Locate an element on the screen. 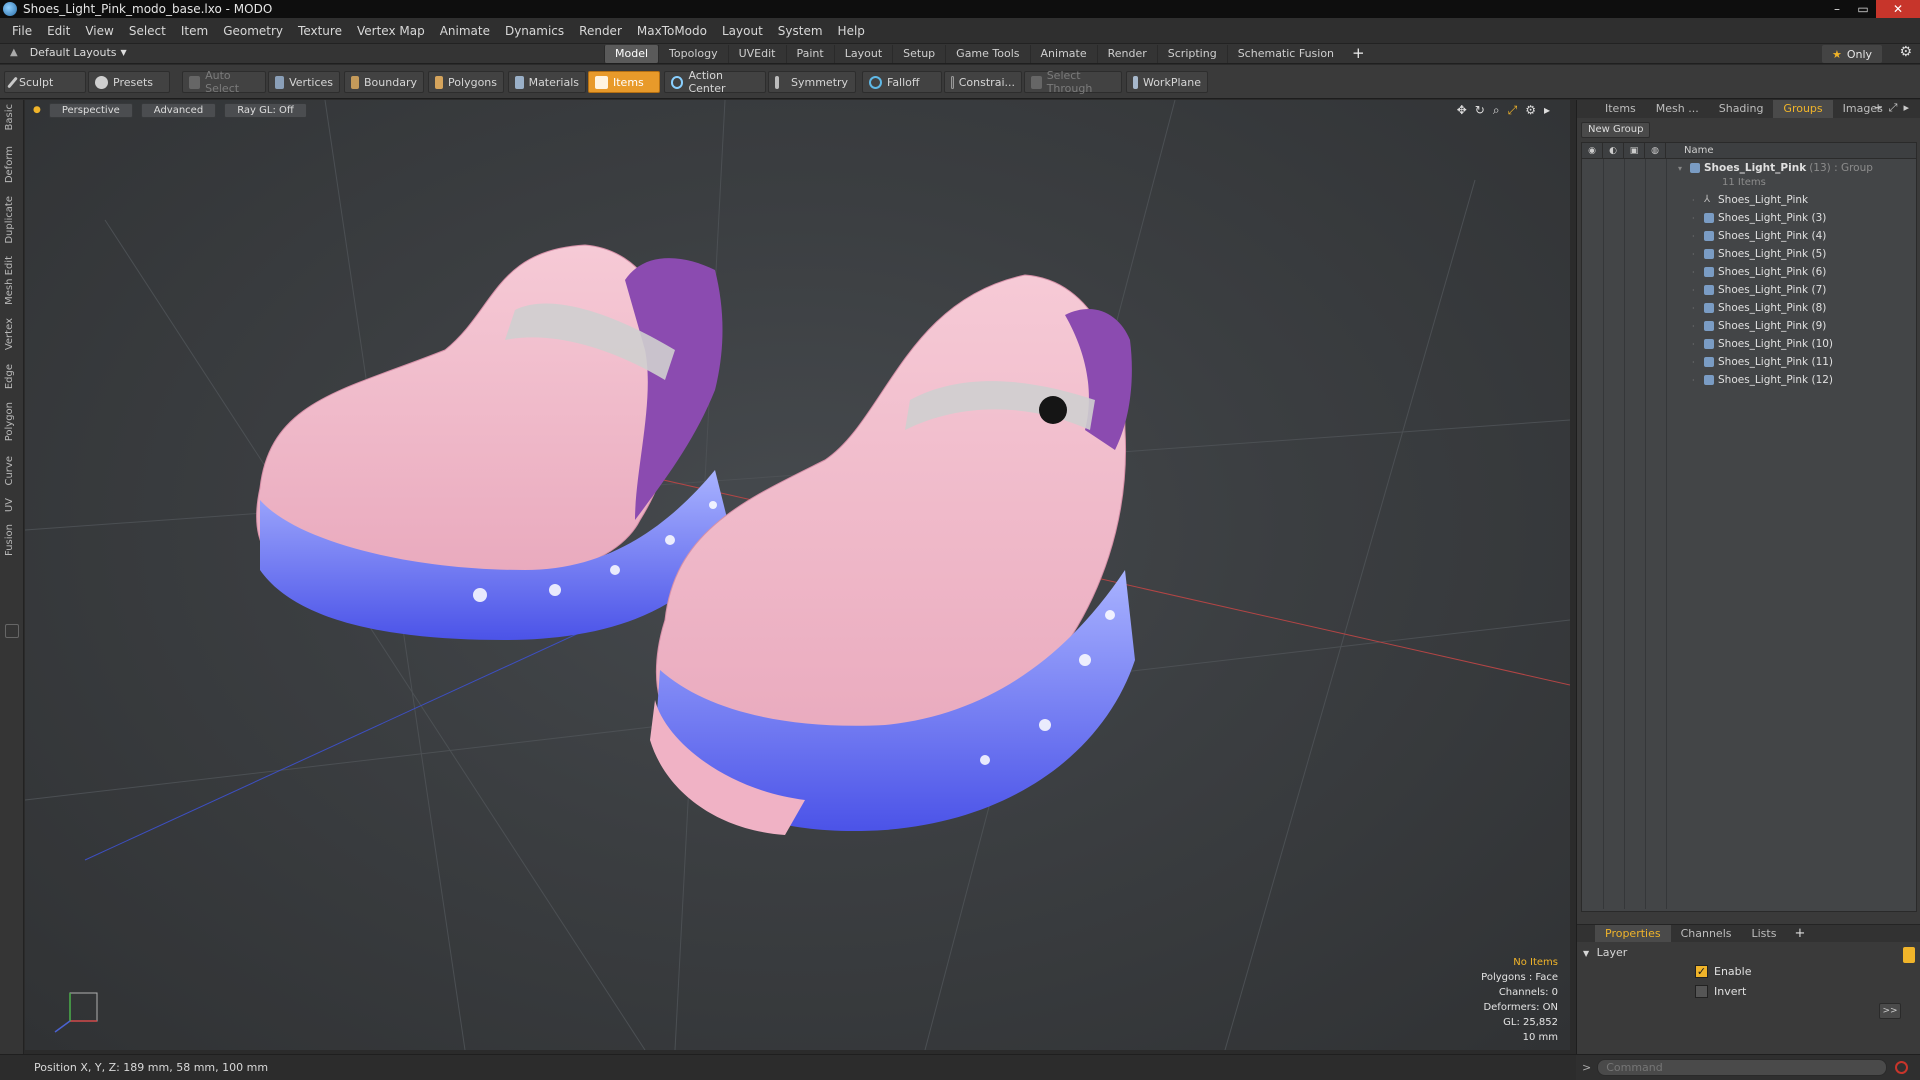 The width and height of the screenshot is (1920, 1080). menu-render: Render is located at coordinates (600, 31).